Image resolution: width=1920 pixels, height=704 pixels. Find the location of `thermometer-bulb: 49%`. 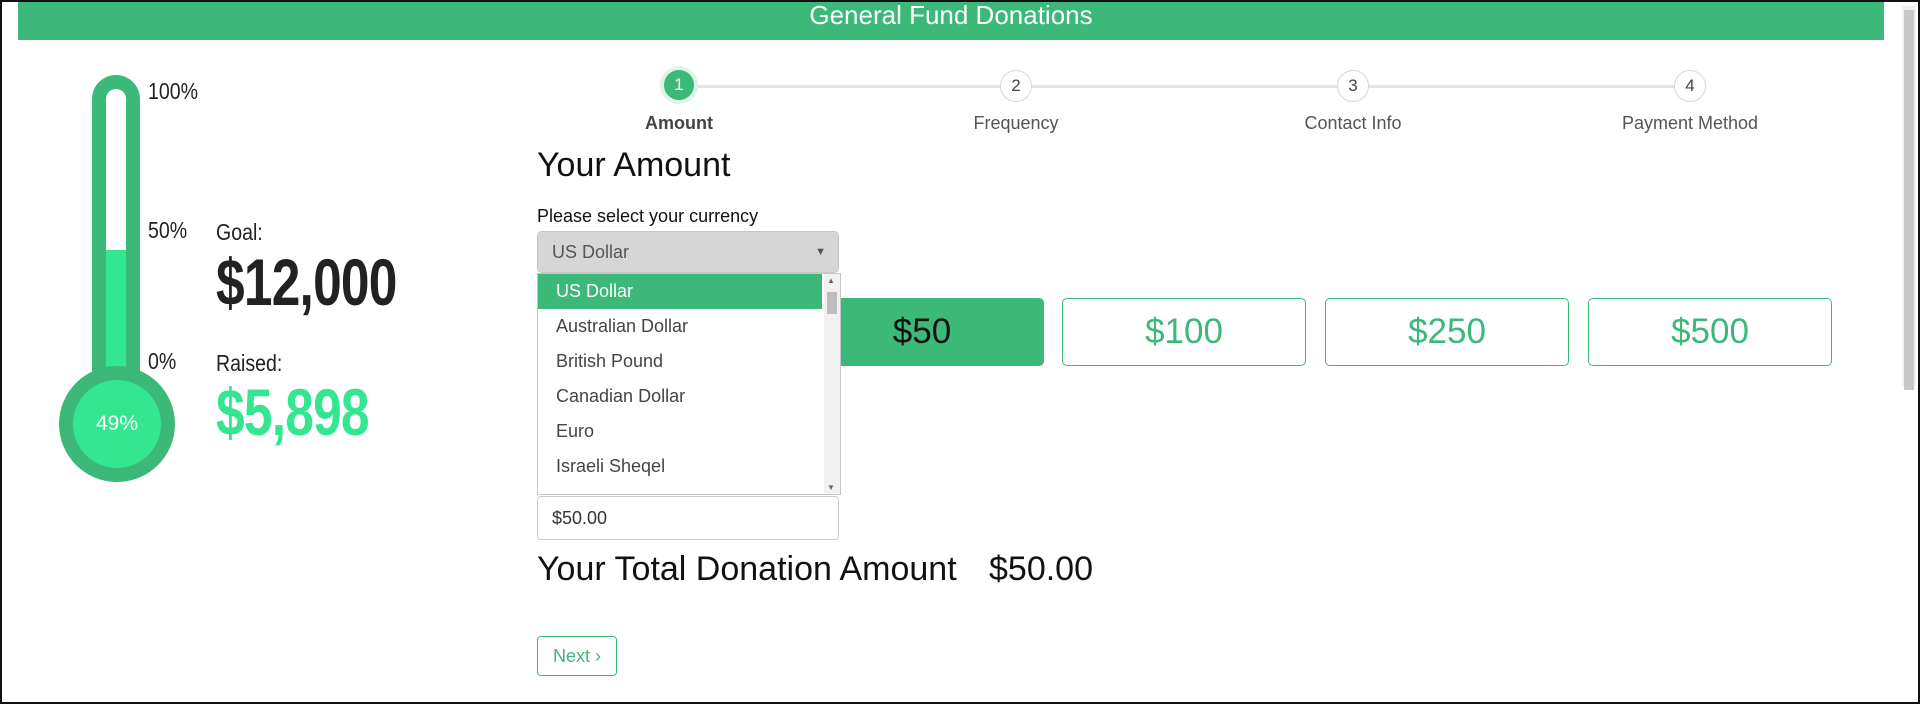

thermometer-bulb: 49% is located at coordinates (117, 424).